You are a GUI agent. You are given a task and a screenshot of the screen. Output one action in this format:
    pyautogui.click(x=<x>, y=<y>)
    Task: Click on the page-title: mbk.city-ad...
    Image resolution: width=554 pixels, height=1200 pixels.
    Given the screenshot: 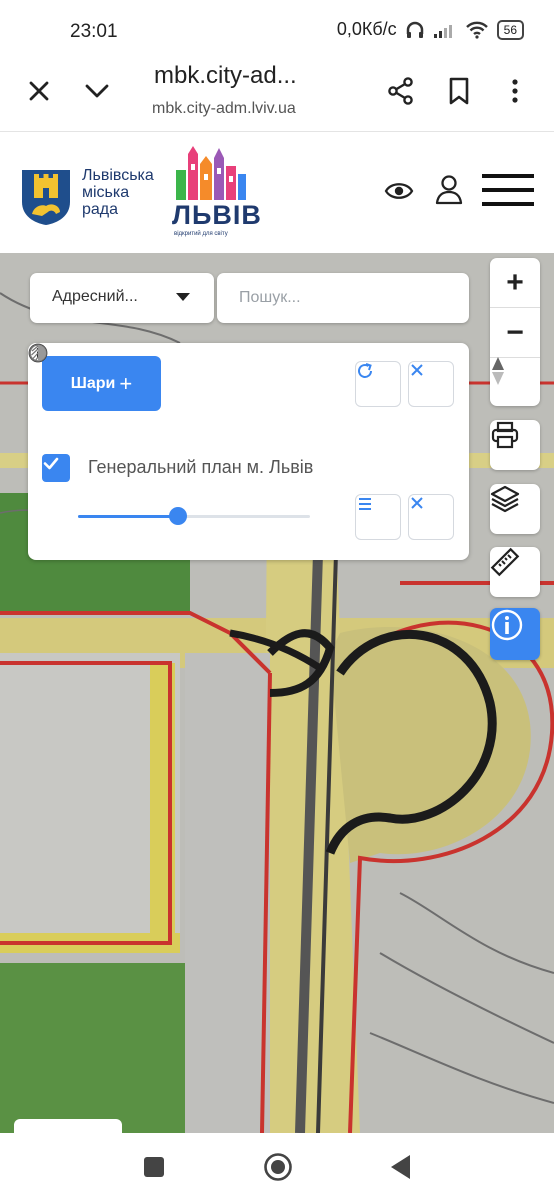 What is the action you would take?
    pyautogui.click(x=225, y=75)
    